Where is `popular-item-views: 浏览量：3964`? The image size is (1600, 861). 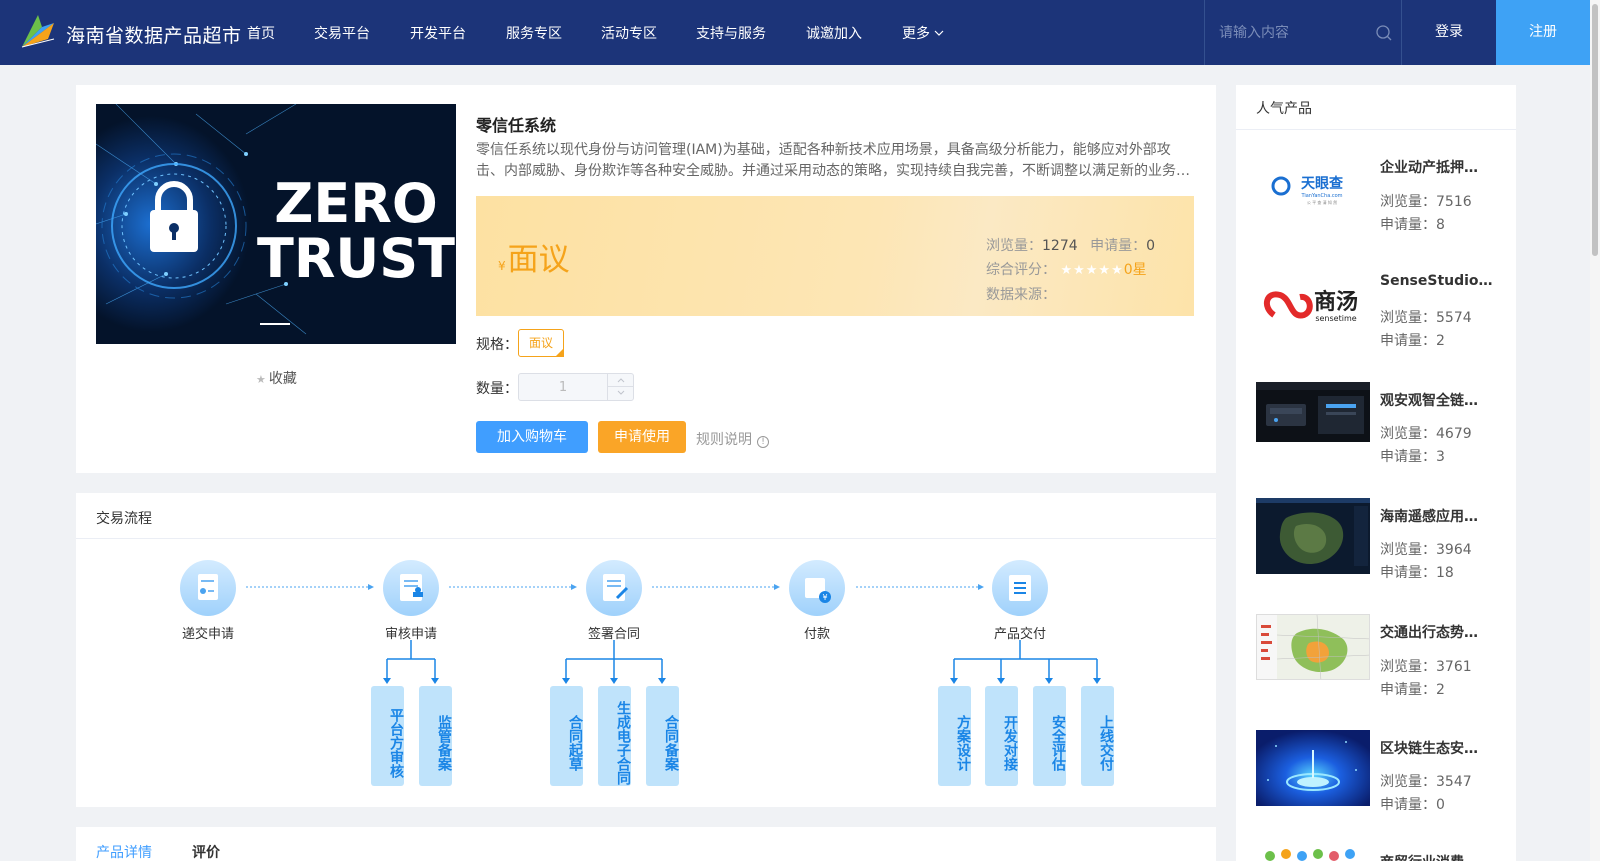
popular-item-views: 浏览量：3964 is located at coordinates (1426, 549).